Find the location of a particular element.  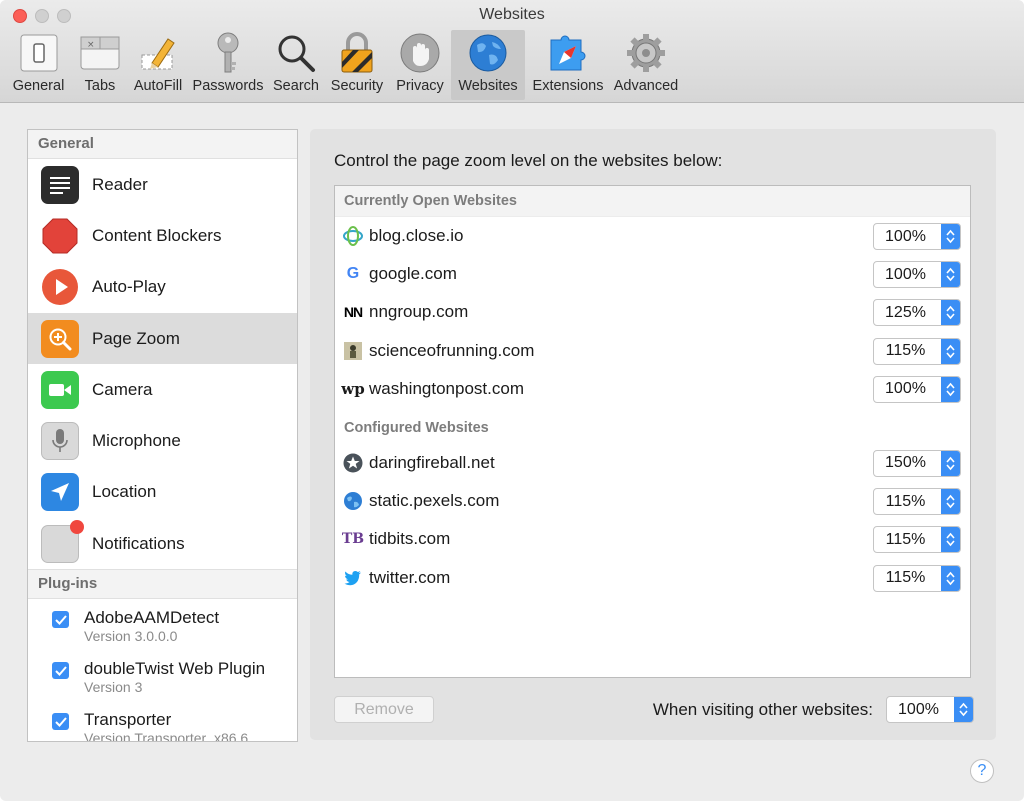

daringfireball-favicon is located at coordinates (353, 463).